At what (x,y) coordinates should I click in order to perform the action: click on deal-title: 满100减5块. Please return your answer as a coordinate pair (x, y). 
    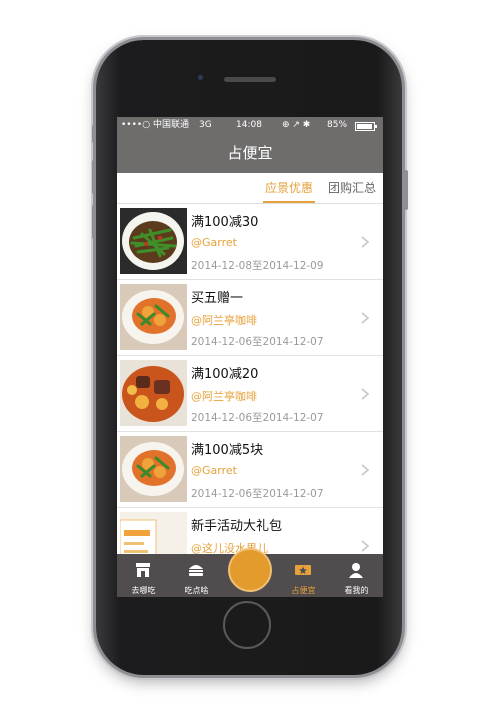
    Looking at the image, I should click on (227, 450).